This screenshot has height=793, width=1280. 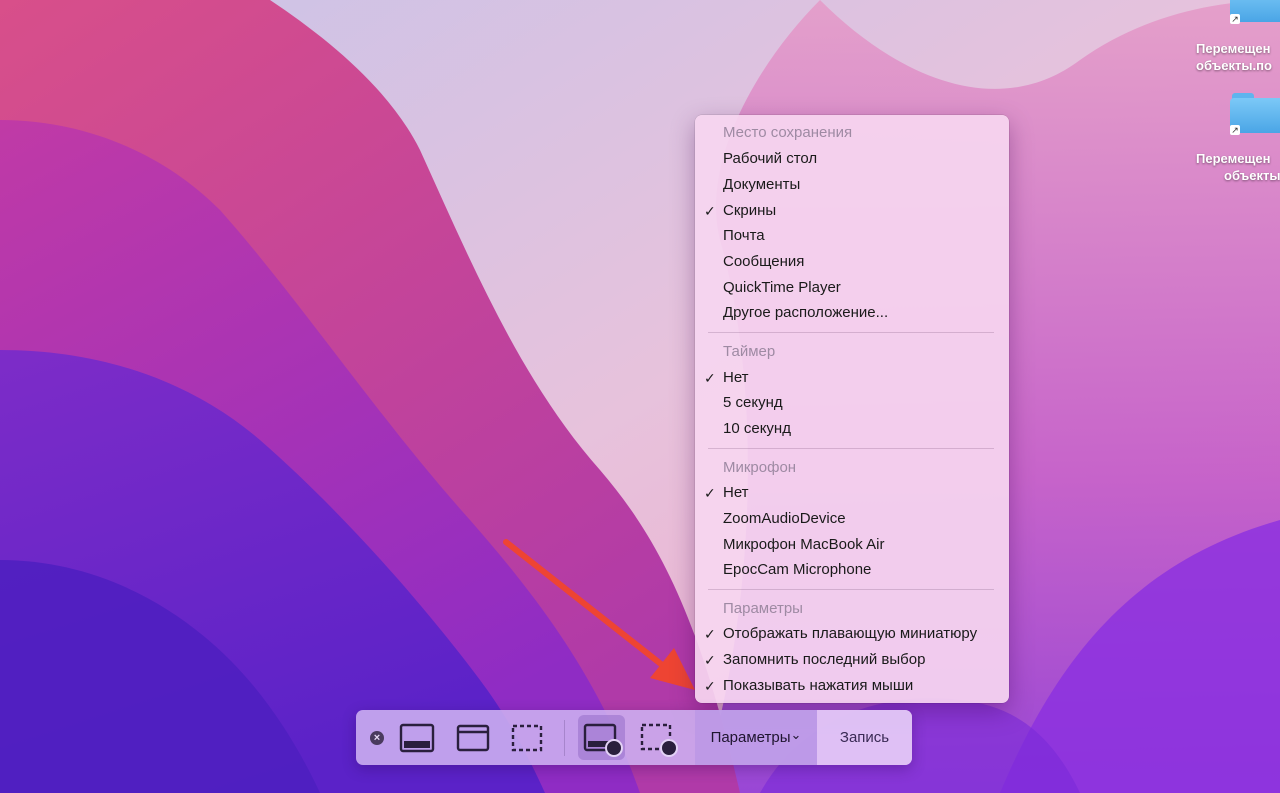 What do you see at coordinates (788, 132) in the screenshot?
I see `menu-header-save-location: Место сохранения` at bounding box center [788, 132].